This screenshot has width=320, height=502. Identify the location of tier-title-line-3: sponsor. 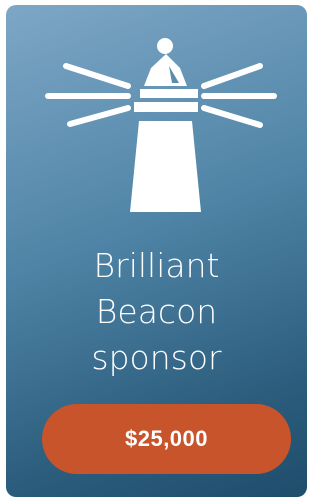
(156, 357).